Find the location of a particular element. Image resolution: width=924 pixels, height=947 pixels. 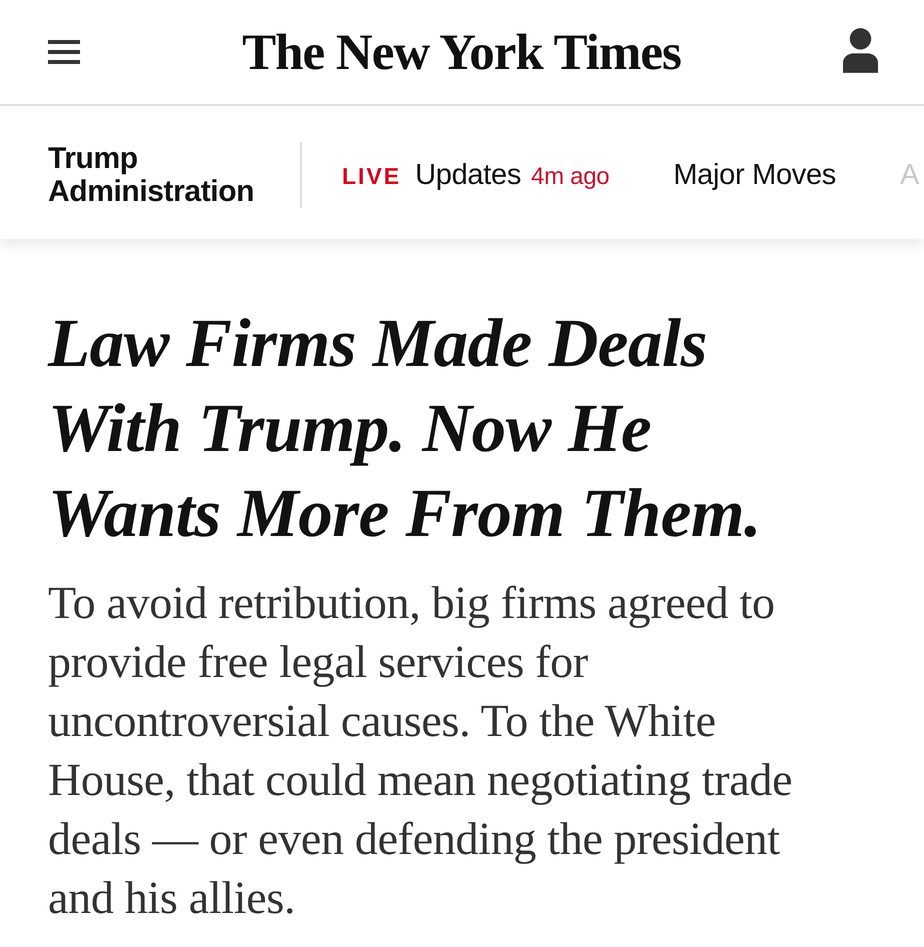

nav-link: Major Moves is located at coordinates (754, 175).